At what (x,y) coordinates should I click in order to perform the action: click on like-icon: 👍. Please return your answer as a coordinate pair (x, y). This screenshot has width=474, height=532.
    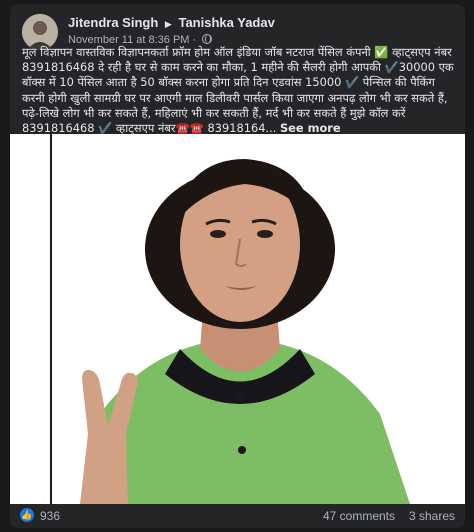
    Looking at the image, I should click on (27, 515).